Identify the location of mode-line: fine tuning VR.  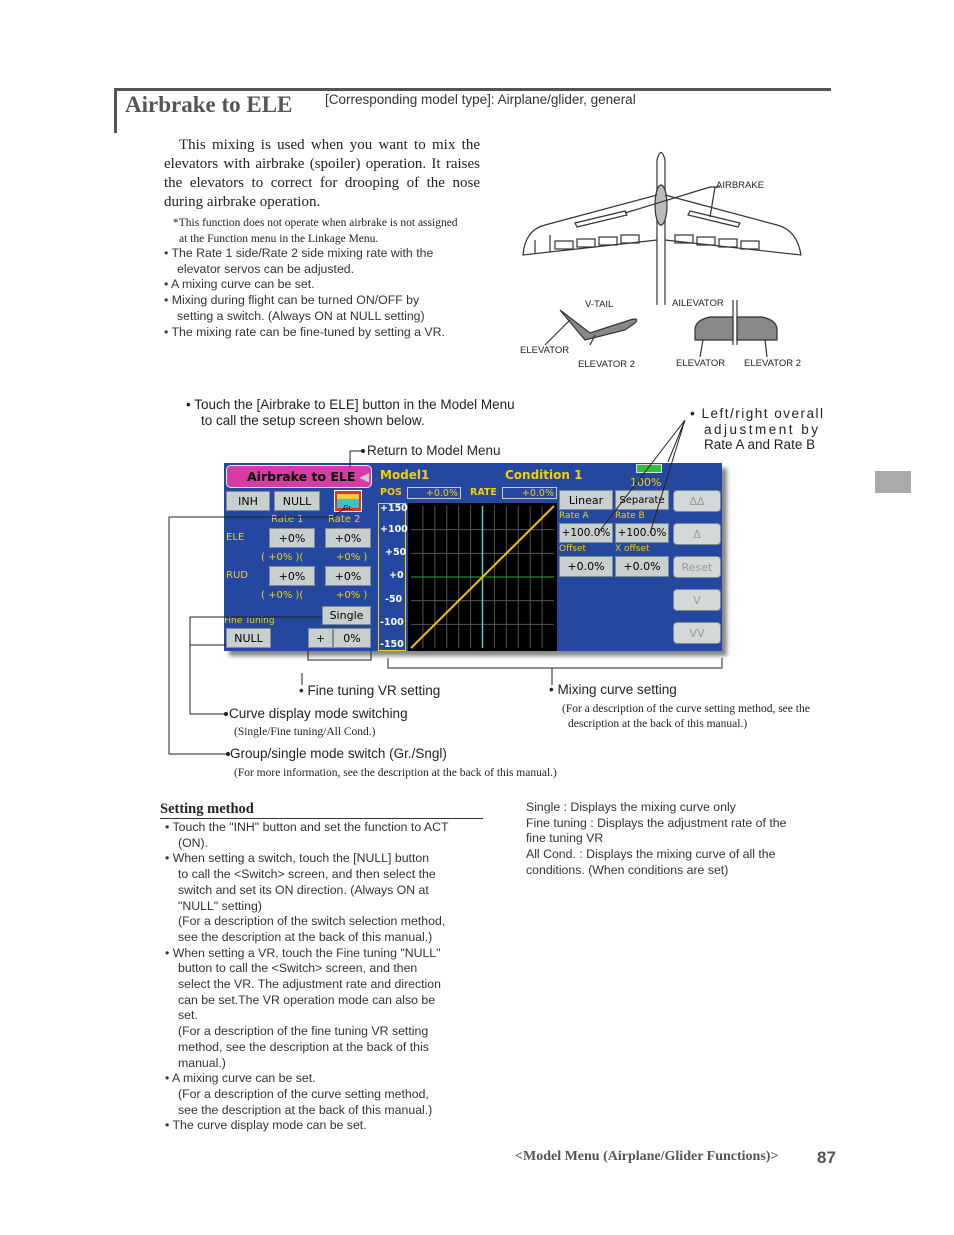
(565, 838).